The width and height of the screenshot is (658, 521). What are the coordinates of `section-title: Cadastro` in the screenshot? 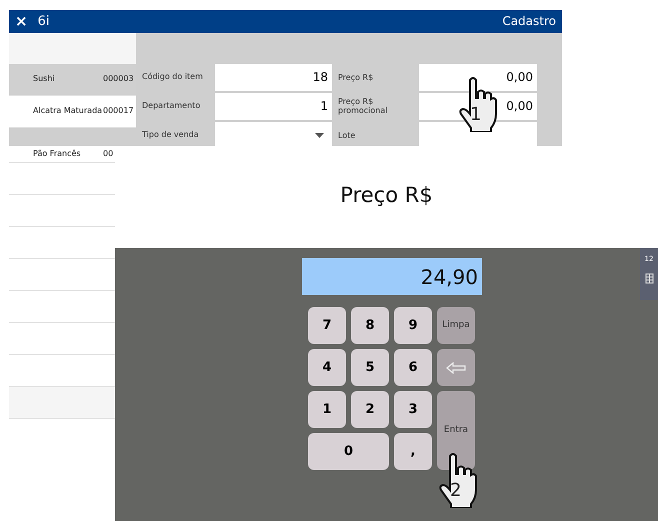 It's located at (529, 21).